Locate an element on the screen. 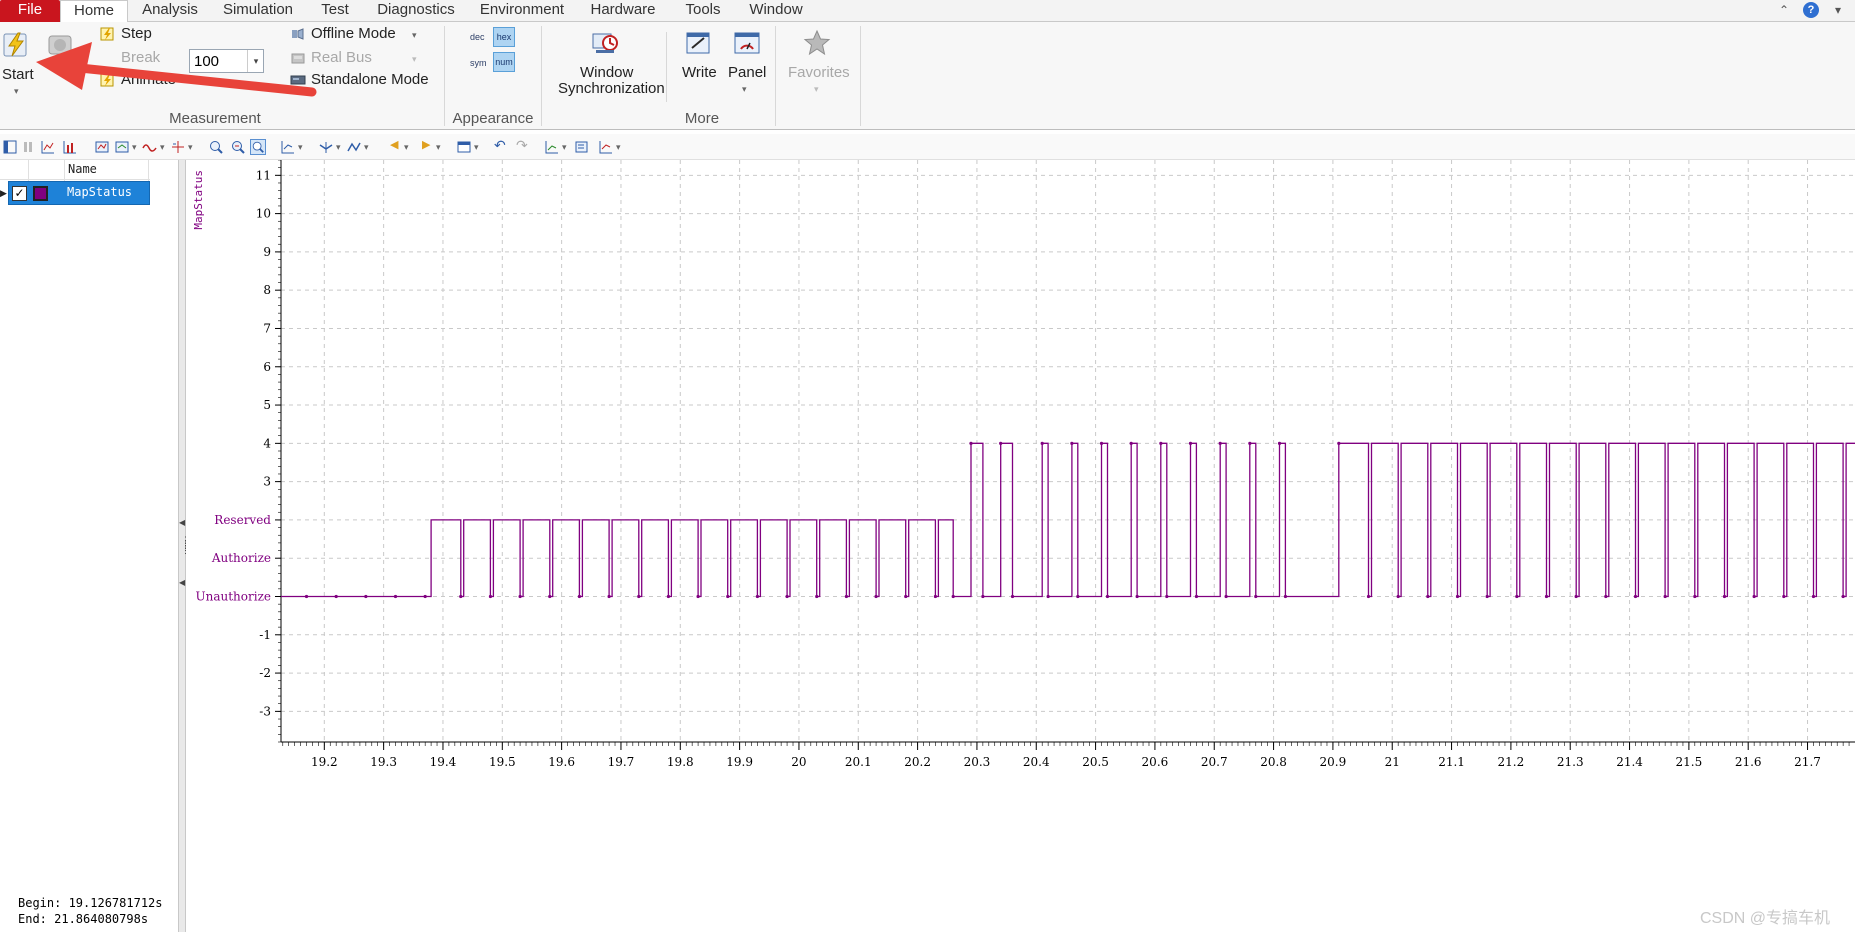 Image resolution: width=1855 pixels, height=932 pixels. x-tick-label: 20.2 is located at coordinates (917, 762).